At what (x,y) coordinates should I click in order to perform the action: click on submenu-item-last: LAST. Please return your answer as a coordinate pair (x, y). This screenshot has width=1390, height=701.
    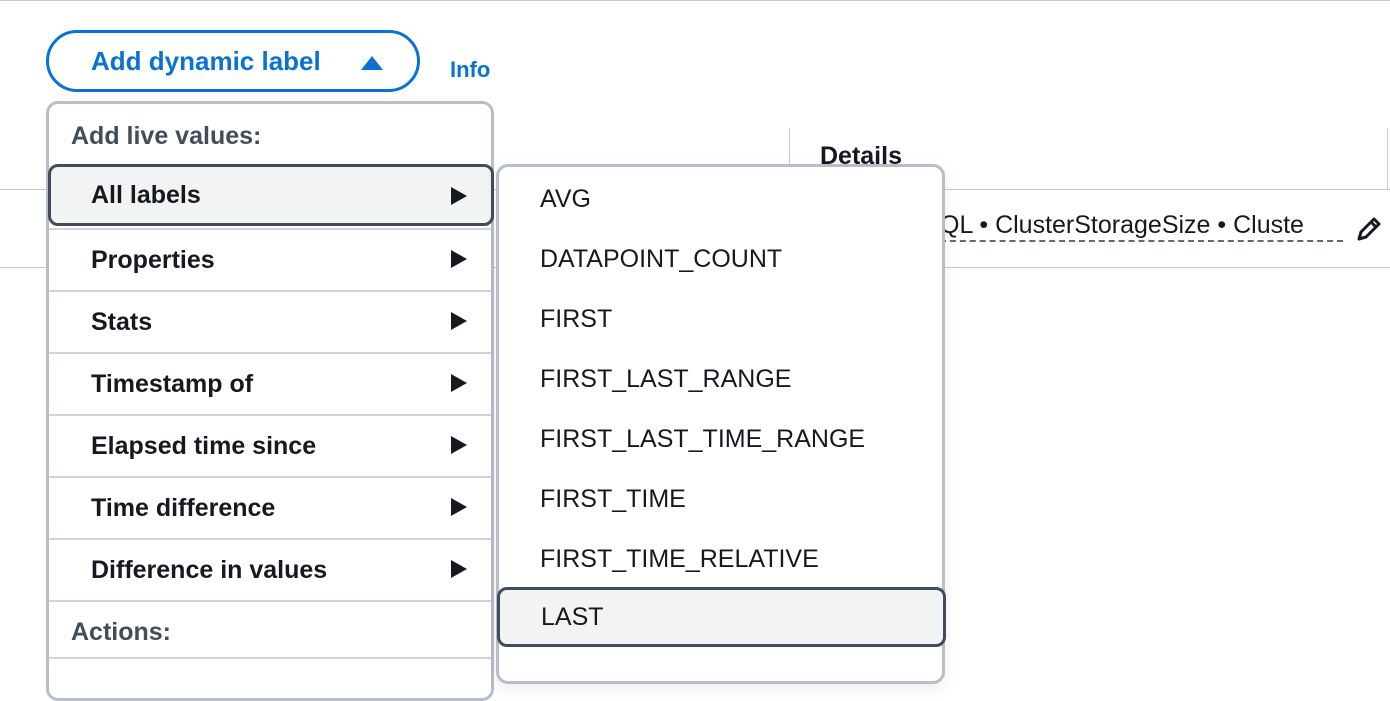
    Looking at the image, I should click on (721, 617).